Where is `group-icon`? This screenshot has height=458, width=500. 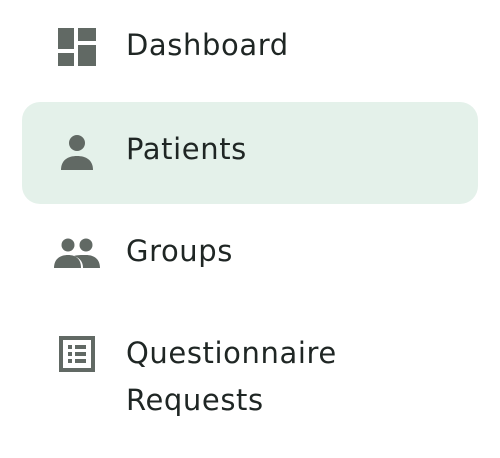
group-icon is located at coordinates (77, 253).